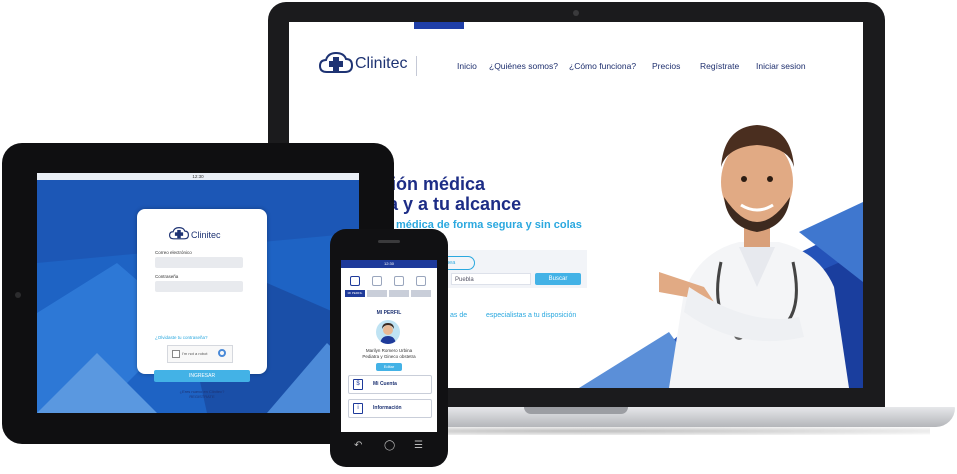 This screenshot has height=474, width=957. I want to click on tab-mi-perfil: MI PERFIL, so click(355, 286).